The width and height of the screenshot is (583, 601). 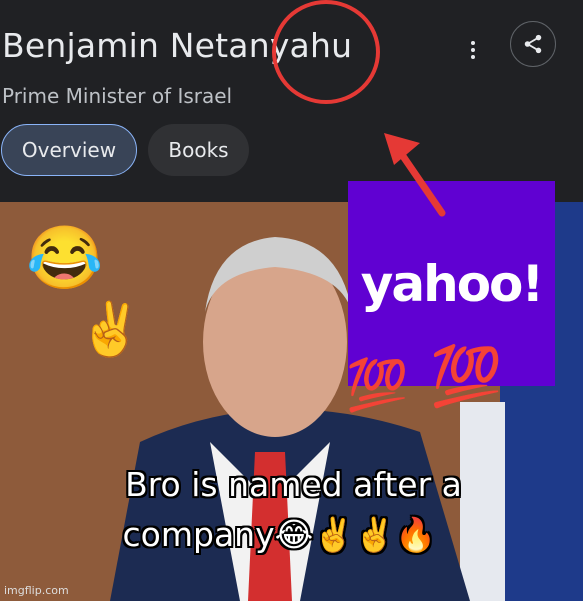 I want to click on share-button, so click(x=533, y=44).